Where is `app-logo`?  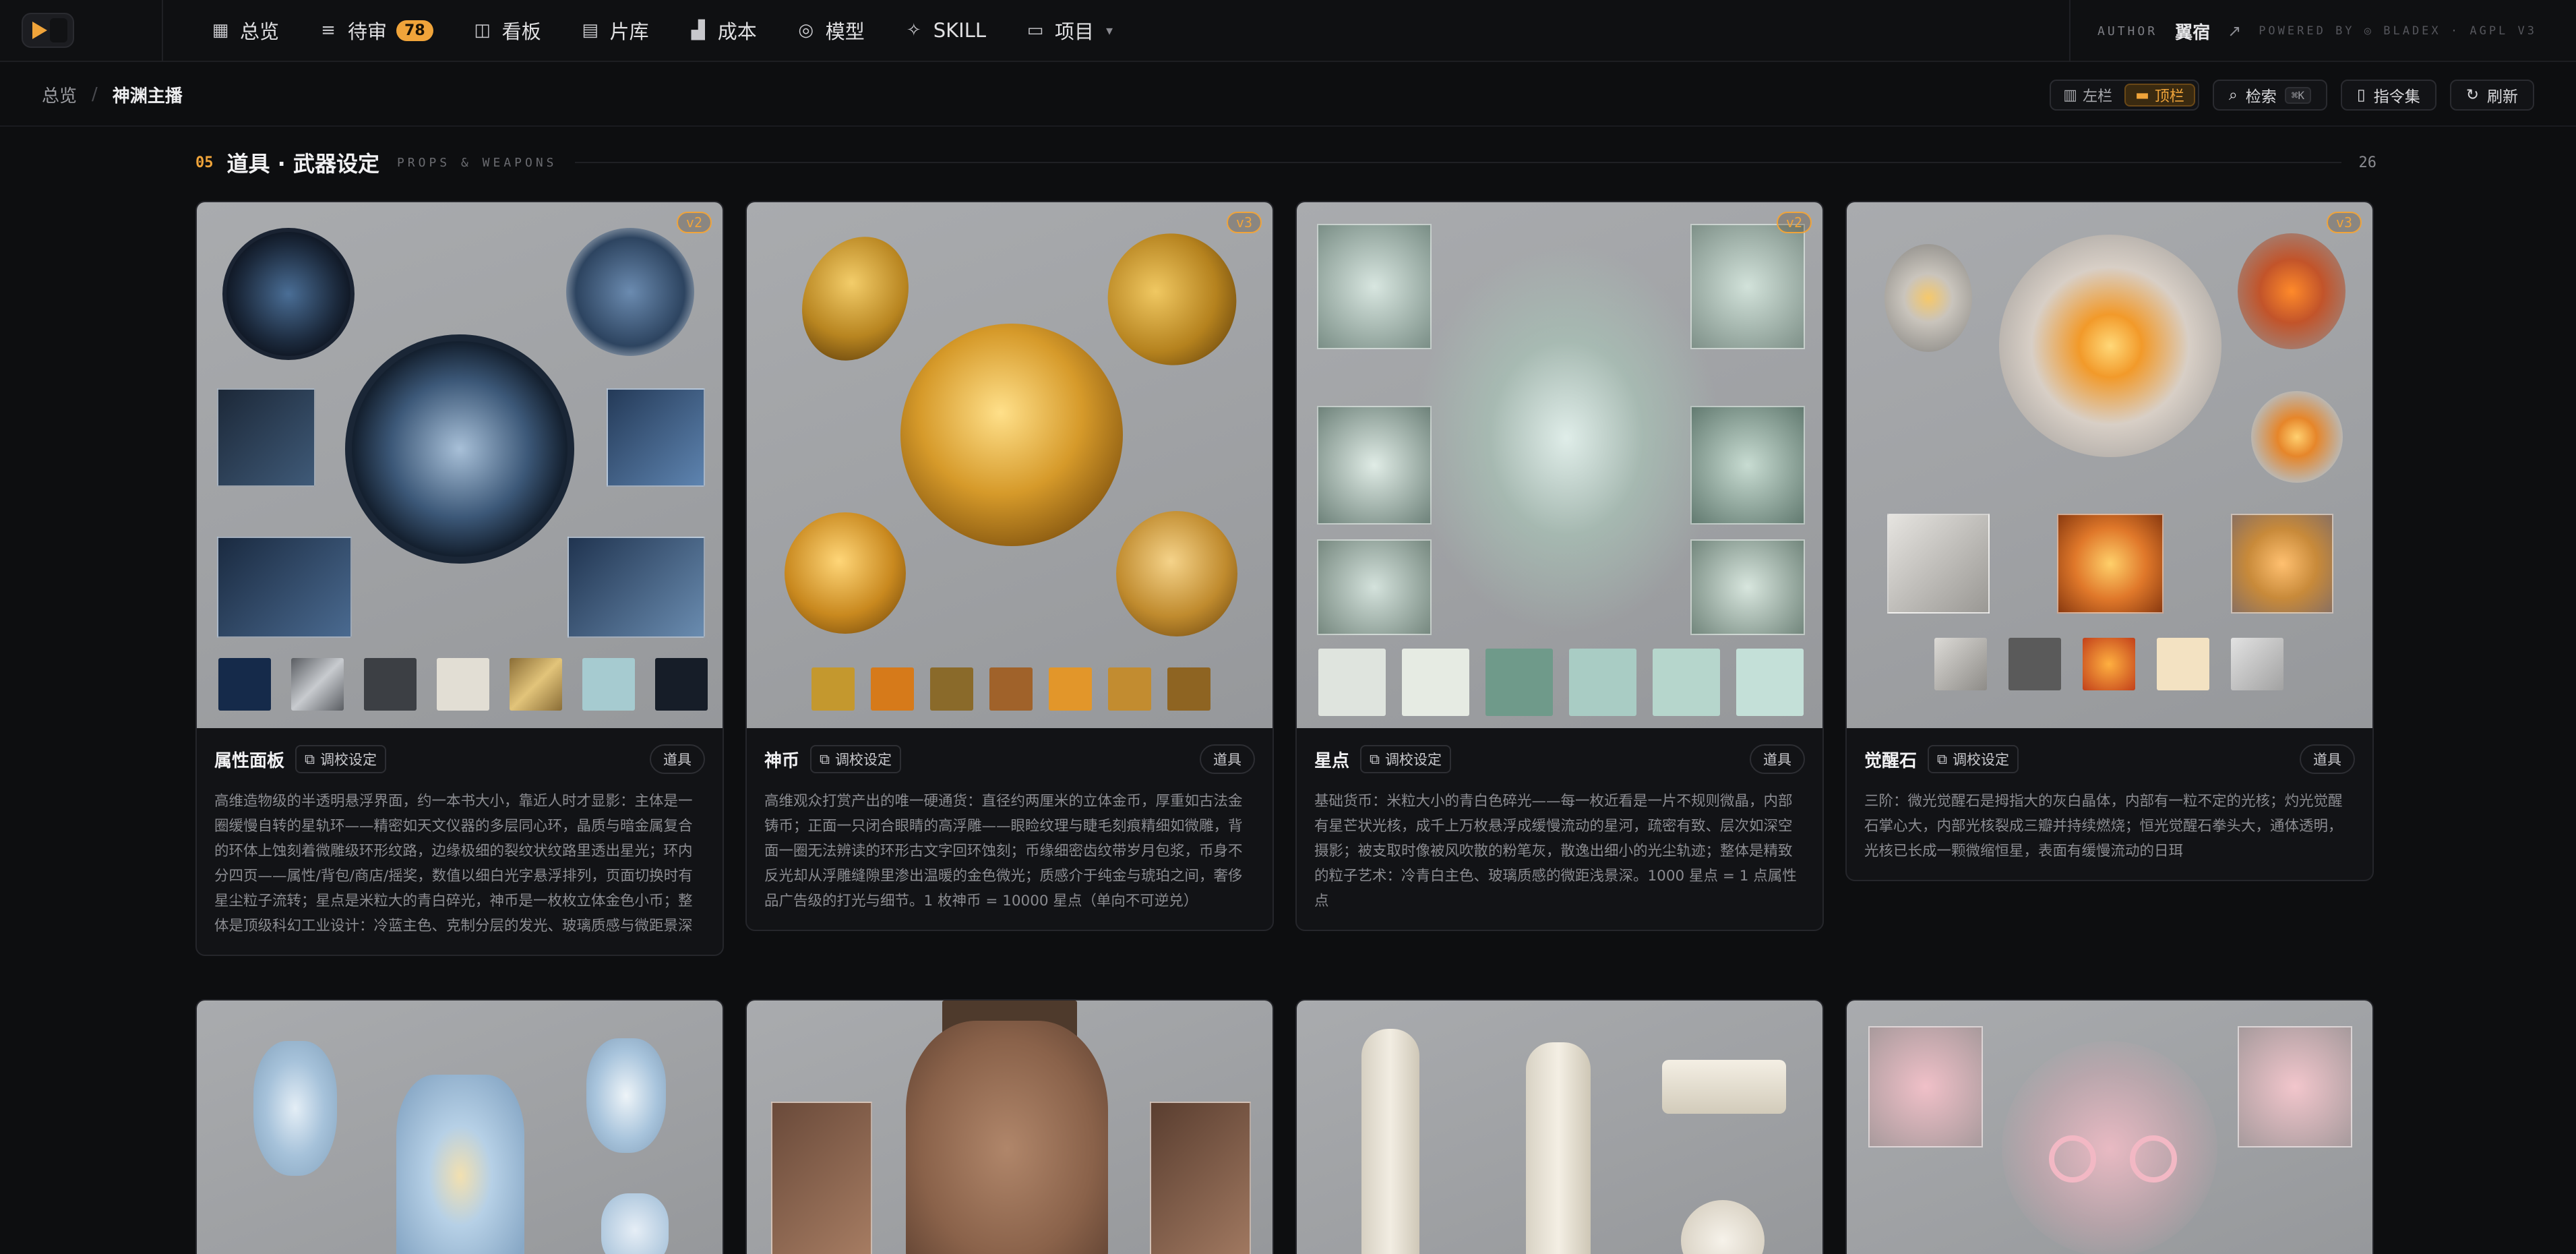
app-logo is located at coordinates (48, 30).